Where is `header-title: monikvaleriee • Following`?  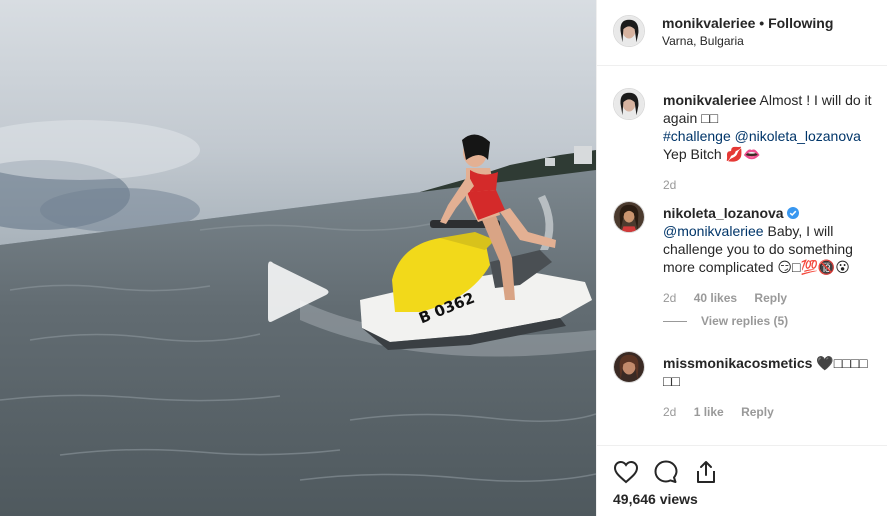 header-title: monikvaleriee • Following is located at coordinates (747, 23).